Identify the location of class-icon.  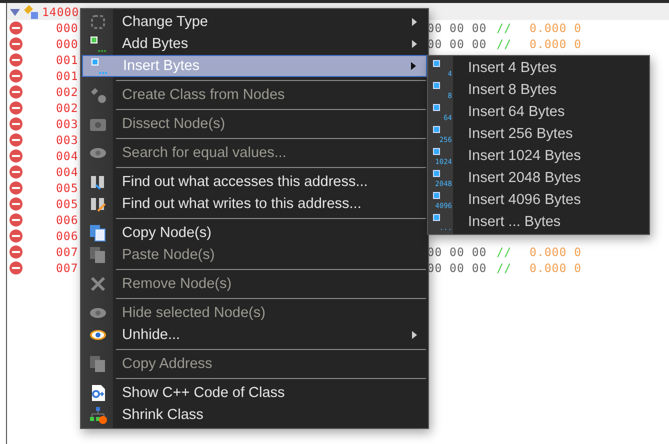
(98, 95).